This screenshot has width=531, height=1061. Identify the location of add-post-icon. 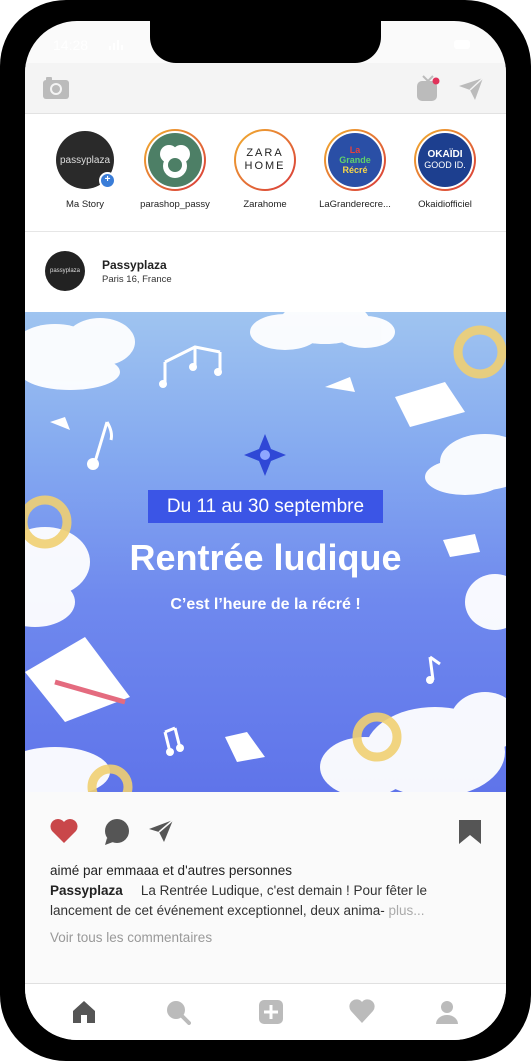
(271, 1012).